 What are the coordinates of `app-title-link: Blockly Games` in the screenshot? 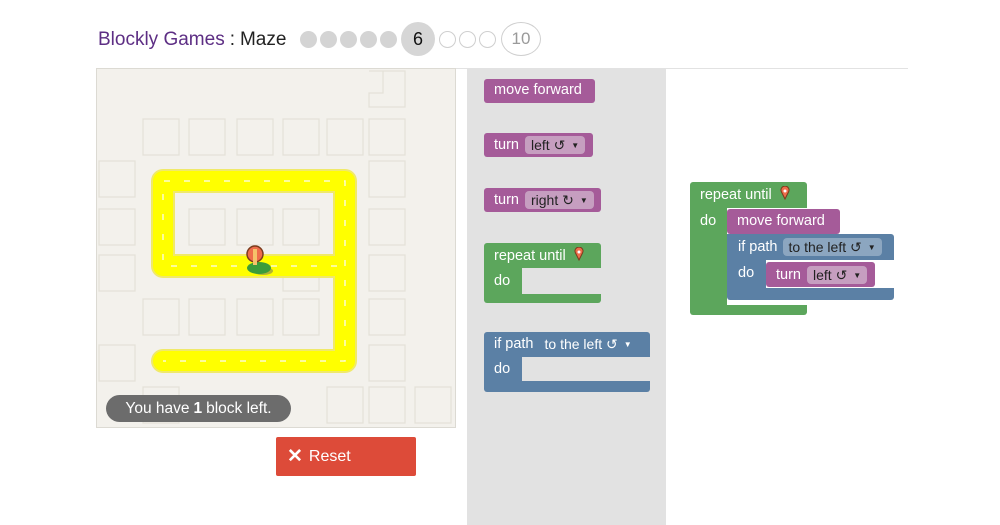 It's located at (161, 40).